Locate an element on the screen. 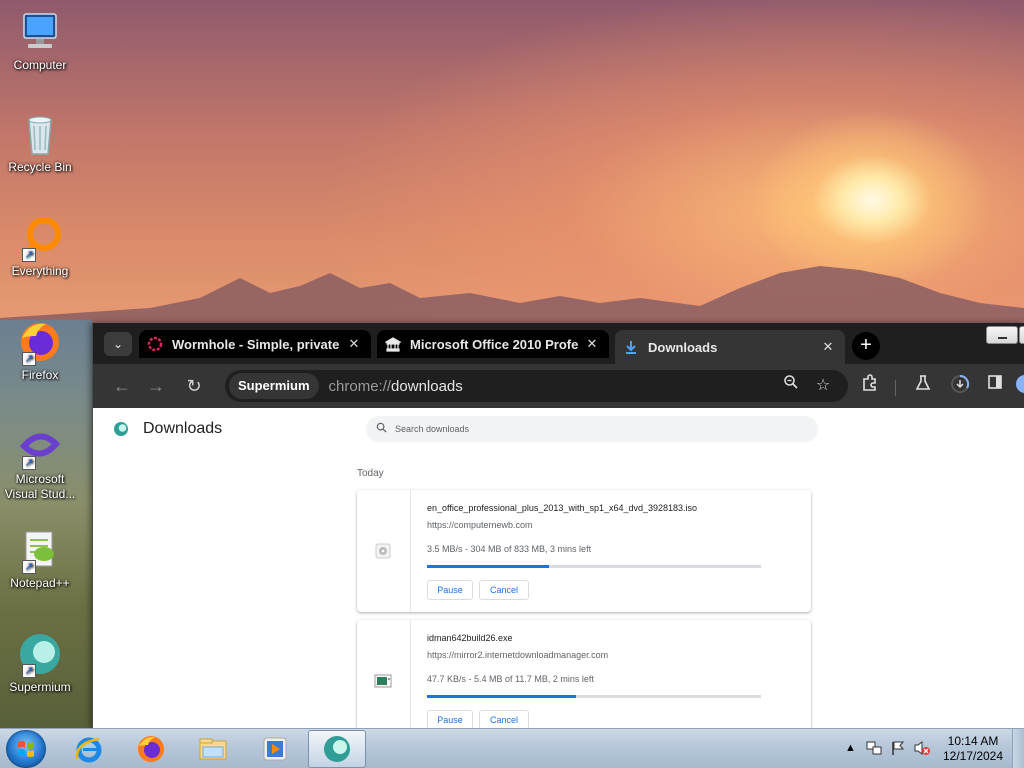 This screenshot has height=768, width=1024. date-group-label: Today is located at coordinates (370, 473).